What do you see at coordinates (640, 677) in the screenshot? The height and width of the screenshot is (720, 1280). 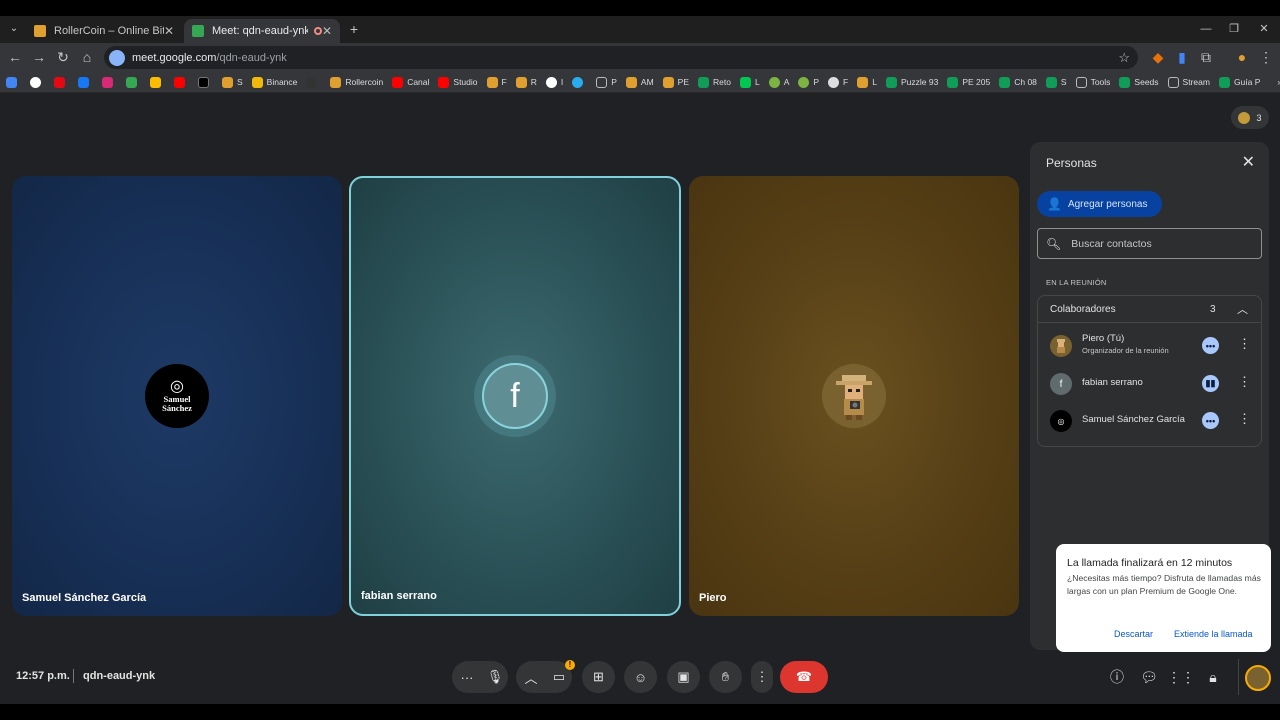 I see `reactions-button: ☺` at bounding box center [640, 677].